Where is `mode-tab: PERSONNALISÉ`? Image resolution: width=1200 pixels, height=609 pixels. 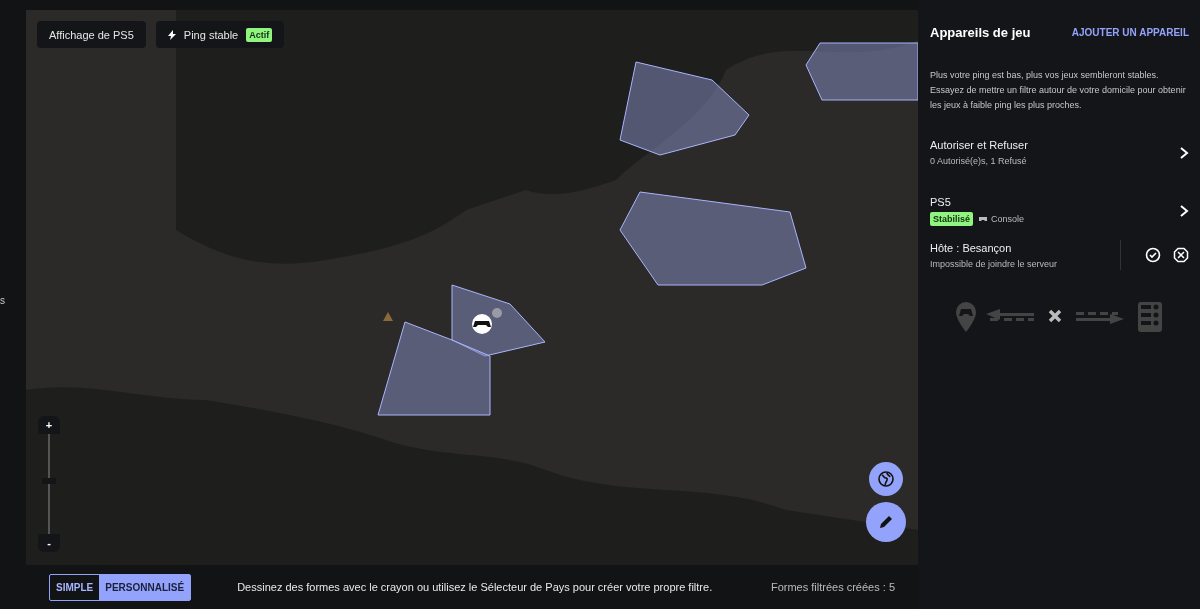 mode-tab: PERSONNALISÉ is located at coordinates (145, 587).